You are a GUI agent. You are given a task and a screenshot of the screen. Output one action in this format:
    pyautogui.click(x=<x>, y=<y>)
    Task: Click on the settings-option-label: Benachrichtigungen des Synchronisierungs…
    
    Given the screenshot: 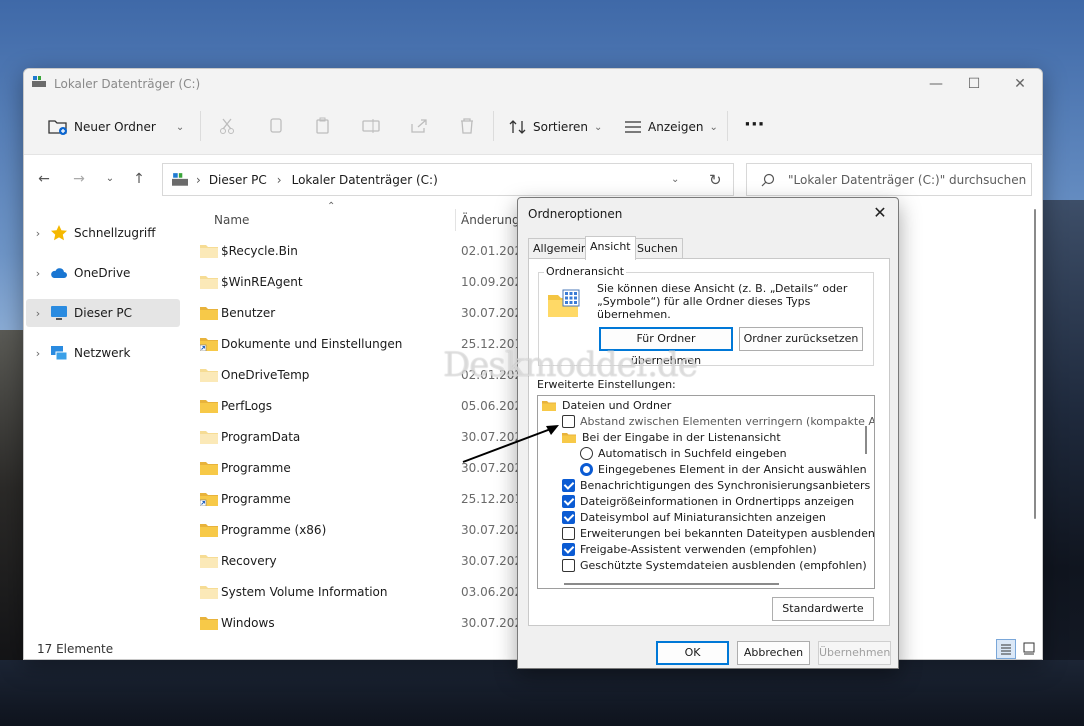 What is the action you would take?
    pyautogui.click(x=727, y=485)
    